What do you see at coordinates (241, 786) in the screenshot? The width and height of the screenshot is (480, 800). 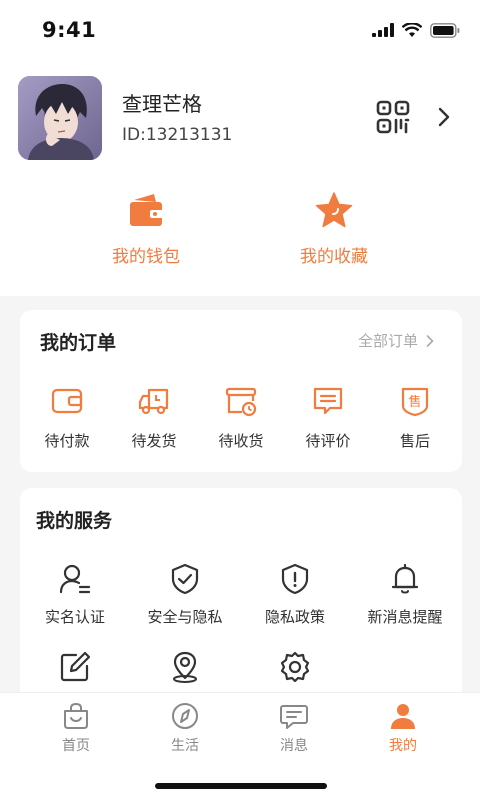 I see `home-indicator` at bounding box center [241, 786].